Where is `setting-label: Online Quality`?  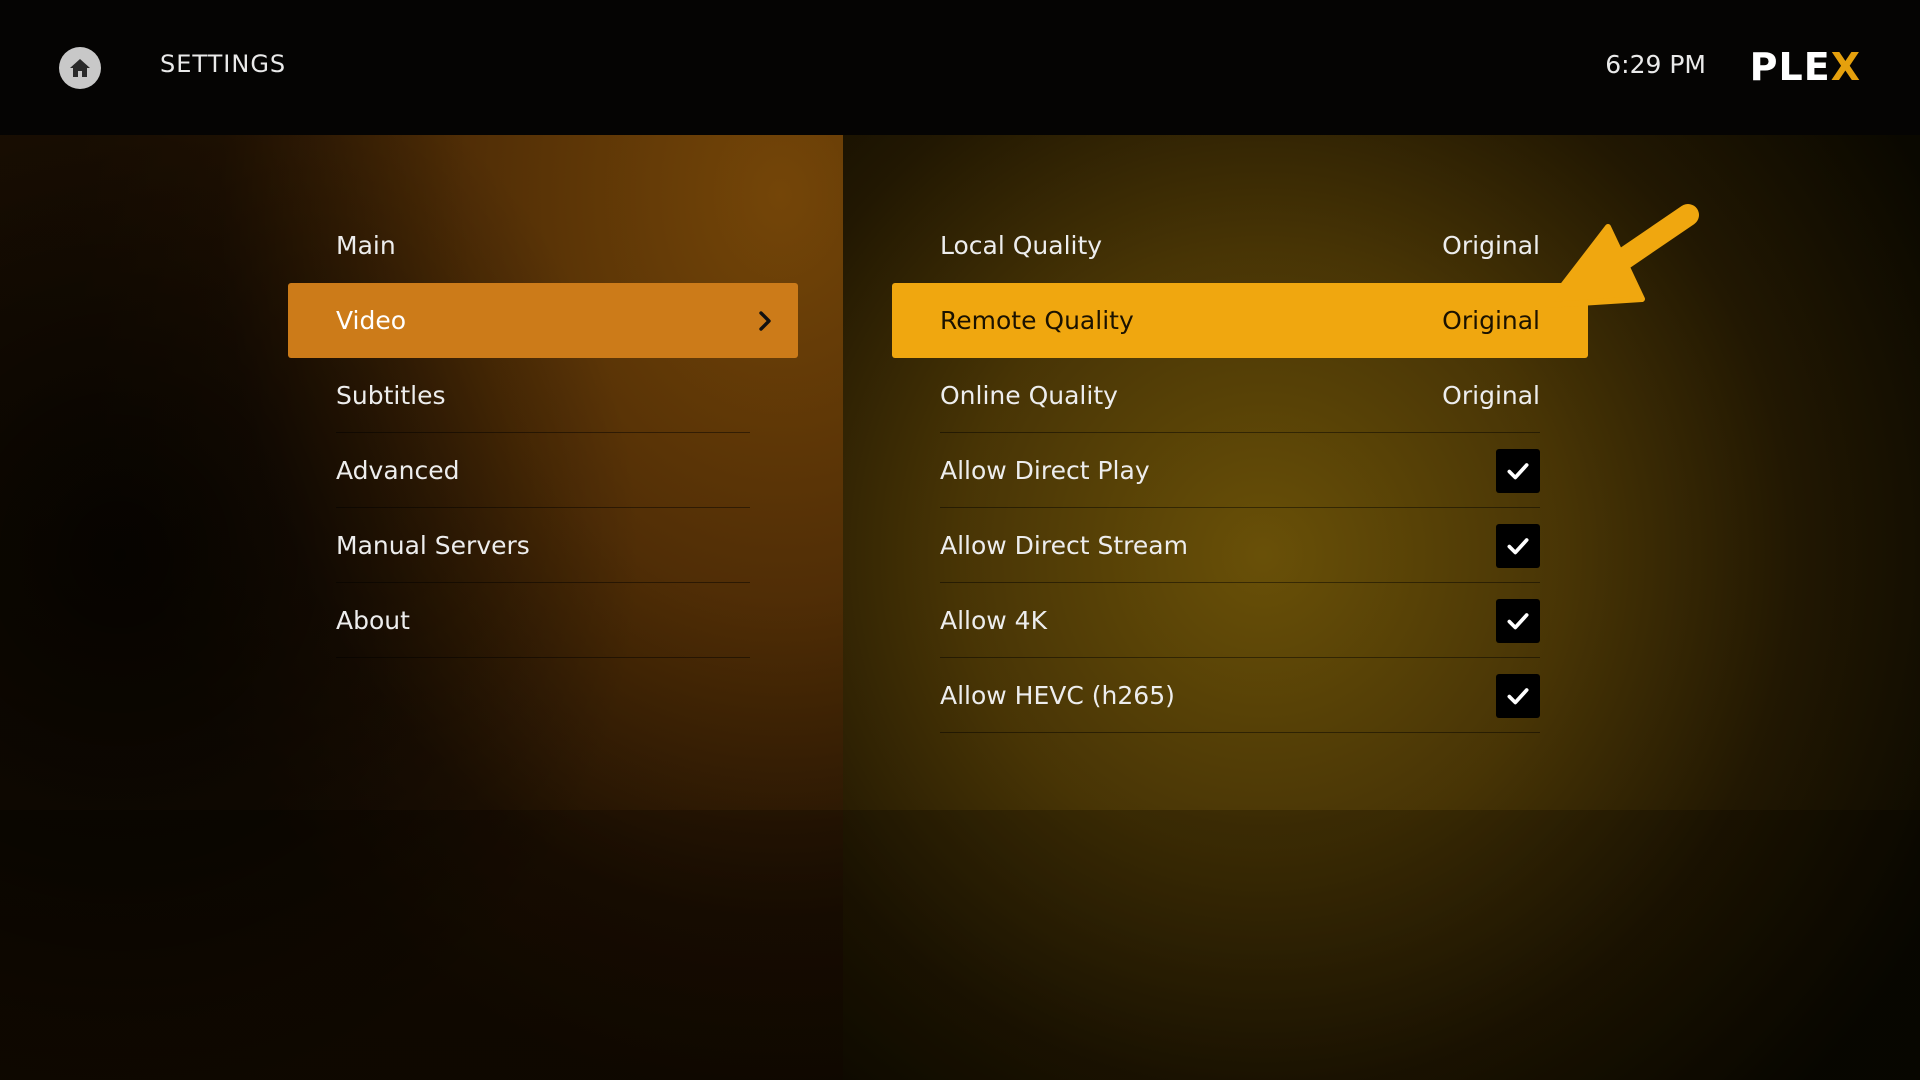 setting-label: Online Quality is located at coordinates (1029, 395).